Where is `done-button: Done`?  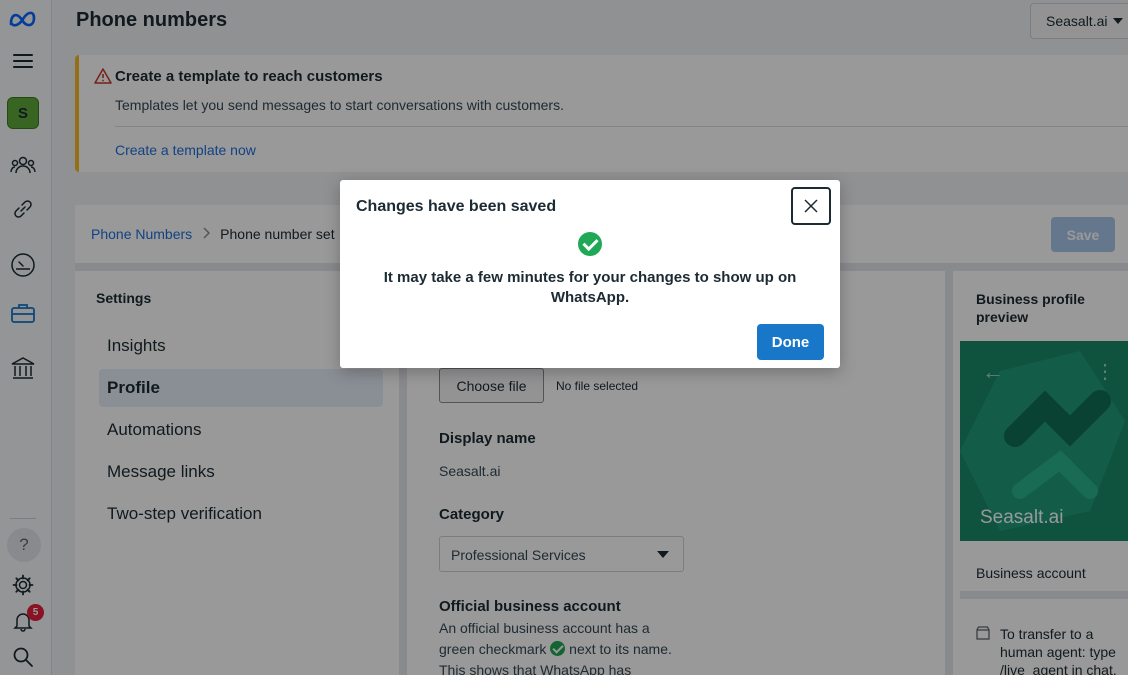
done-button: Done is located at coordinates (790, 342).